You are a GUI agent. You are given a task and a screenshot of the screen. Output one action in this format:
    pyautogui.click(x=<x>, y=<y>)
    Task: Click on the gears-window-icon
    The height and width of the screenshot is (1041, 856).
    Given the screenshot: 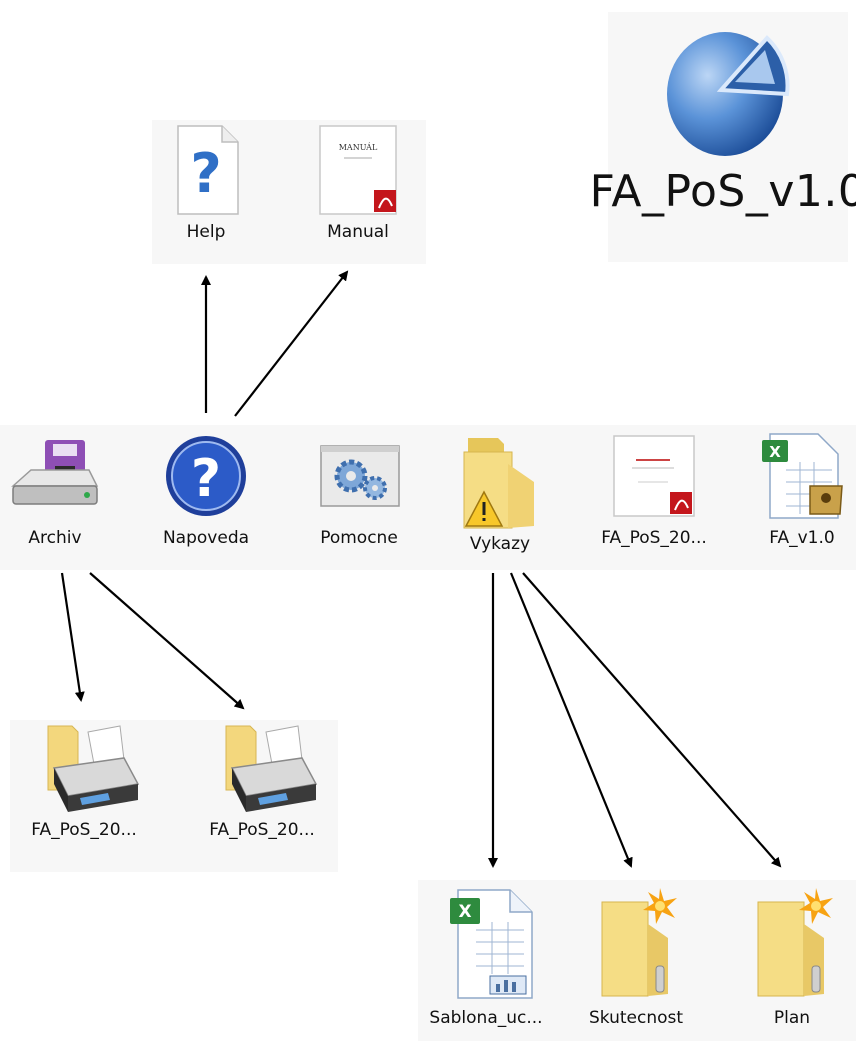 What is the action you would take?
    pyautogui.click(x=360, y=476)
    